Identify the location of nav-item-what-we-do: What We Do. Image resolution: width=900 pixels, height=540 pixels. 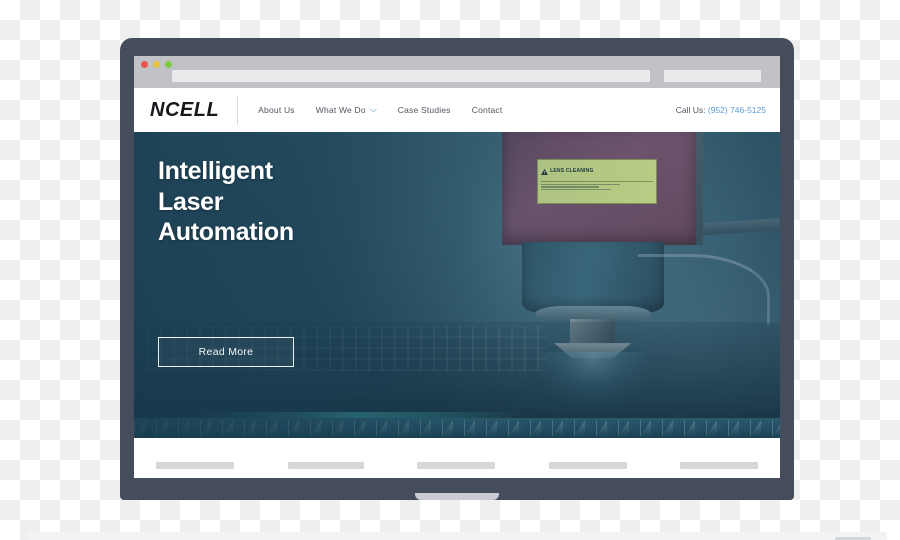
(346, 110).